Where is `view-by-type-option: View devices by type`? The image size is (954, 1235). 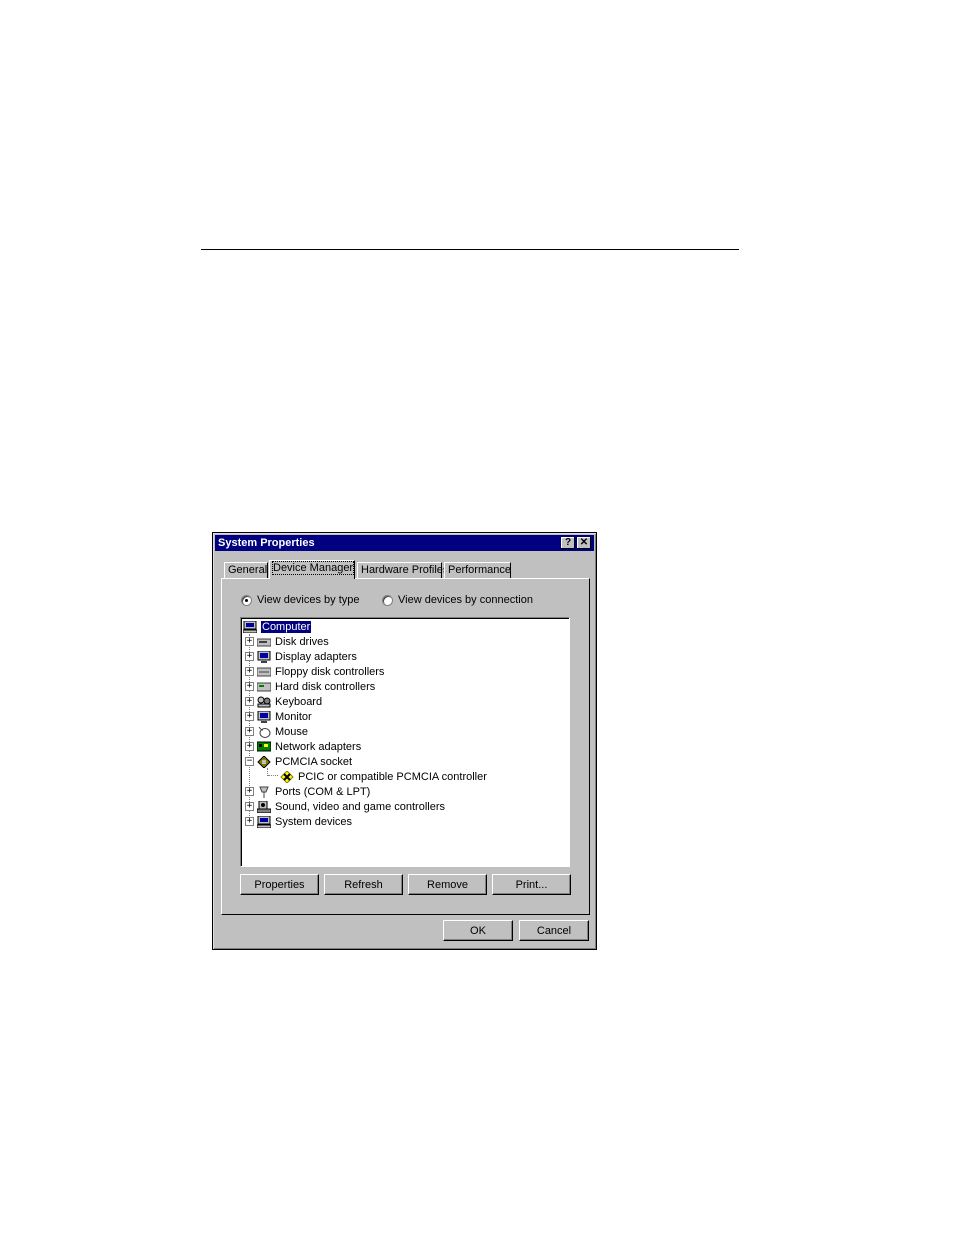 view-by-type-option: View devices by type is located at coordinates (300, 600).